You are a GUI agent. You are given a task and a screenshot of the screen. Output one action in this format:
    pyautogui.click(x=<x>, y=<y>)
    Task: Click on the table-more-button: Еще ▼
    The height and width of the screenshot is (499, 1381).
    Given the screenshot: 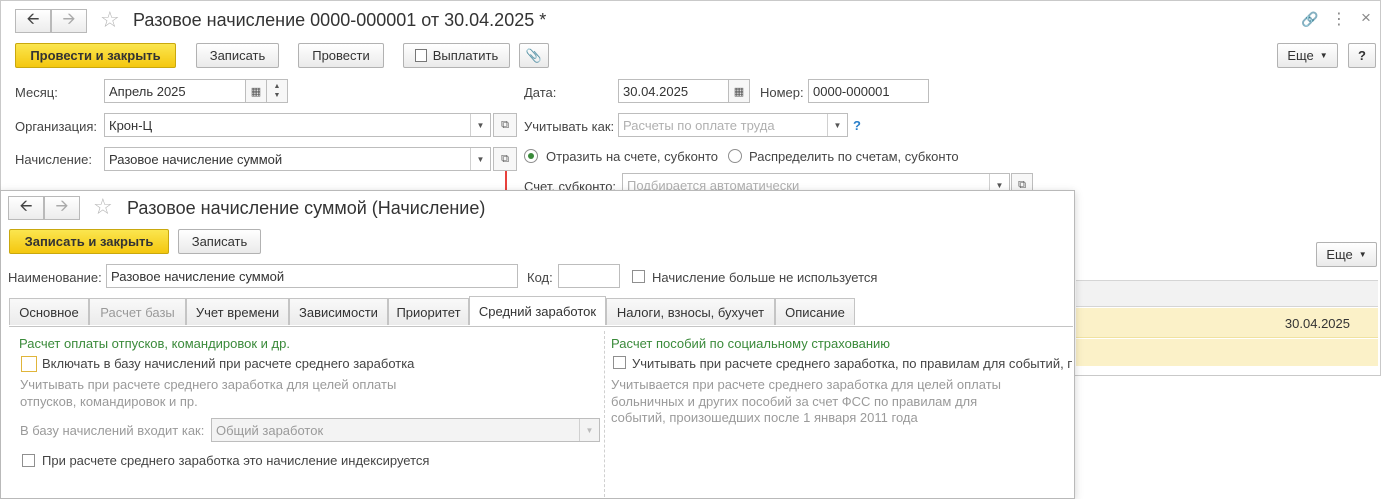 What is the action you would take?
    pyautogui.click(x=1346, y=254)
    